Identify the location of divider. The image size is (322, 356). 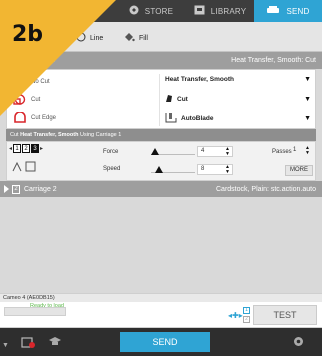
(159, 100).